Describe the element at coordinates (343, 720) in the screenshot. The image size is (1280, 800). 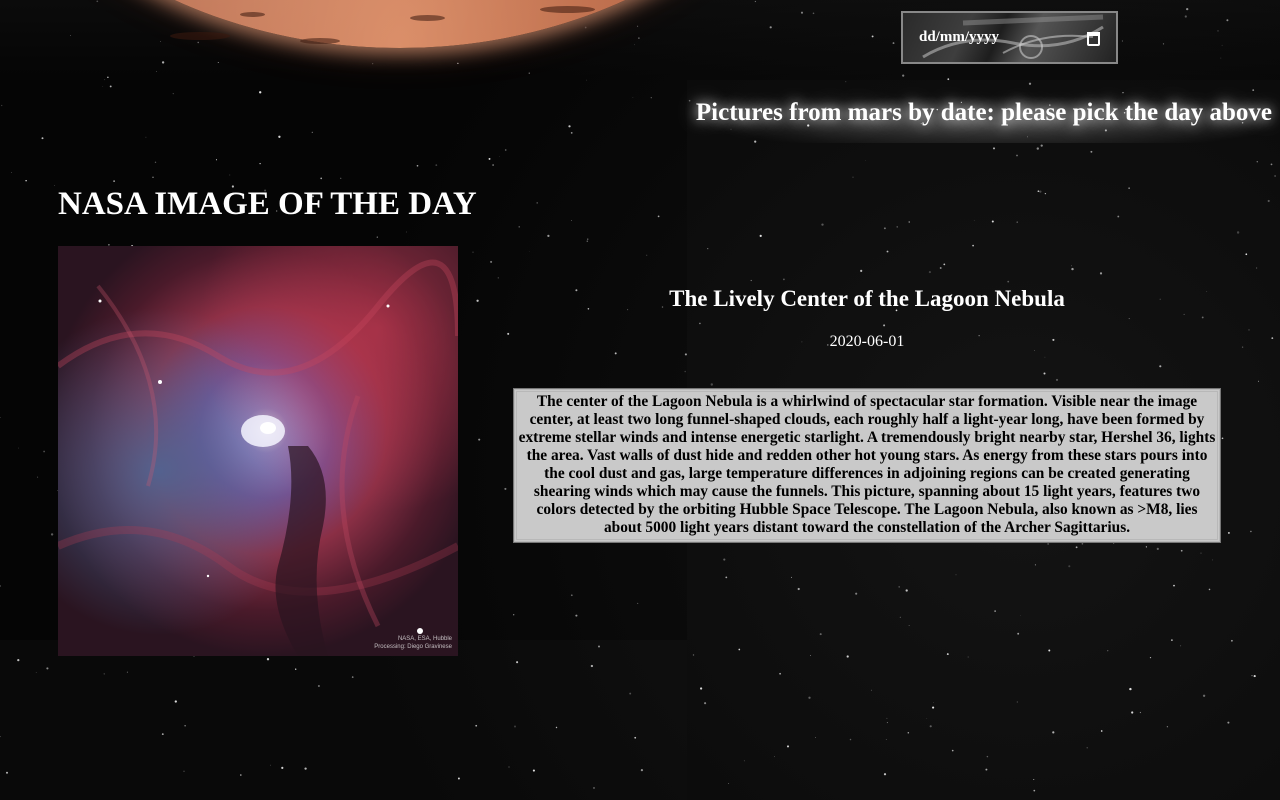
I see `background-tile` at that location.